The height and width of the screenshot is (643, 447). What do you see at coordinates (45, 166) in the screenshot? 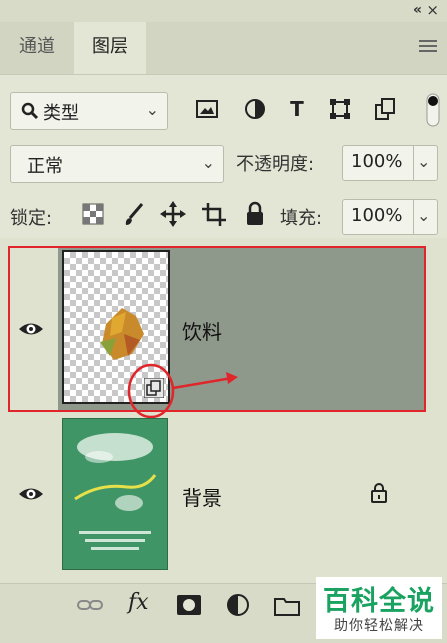
I see `blend-mode-value: 正常` at bounding box center [45, 166].